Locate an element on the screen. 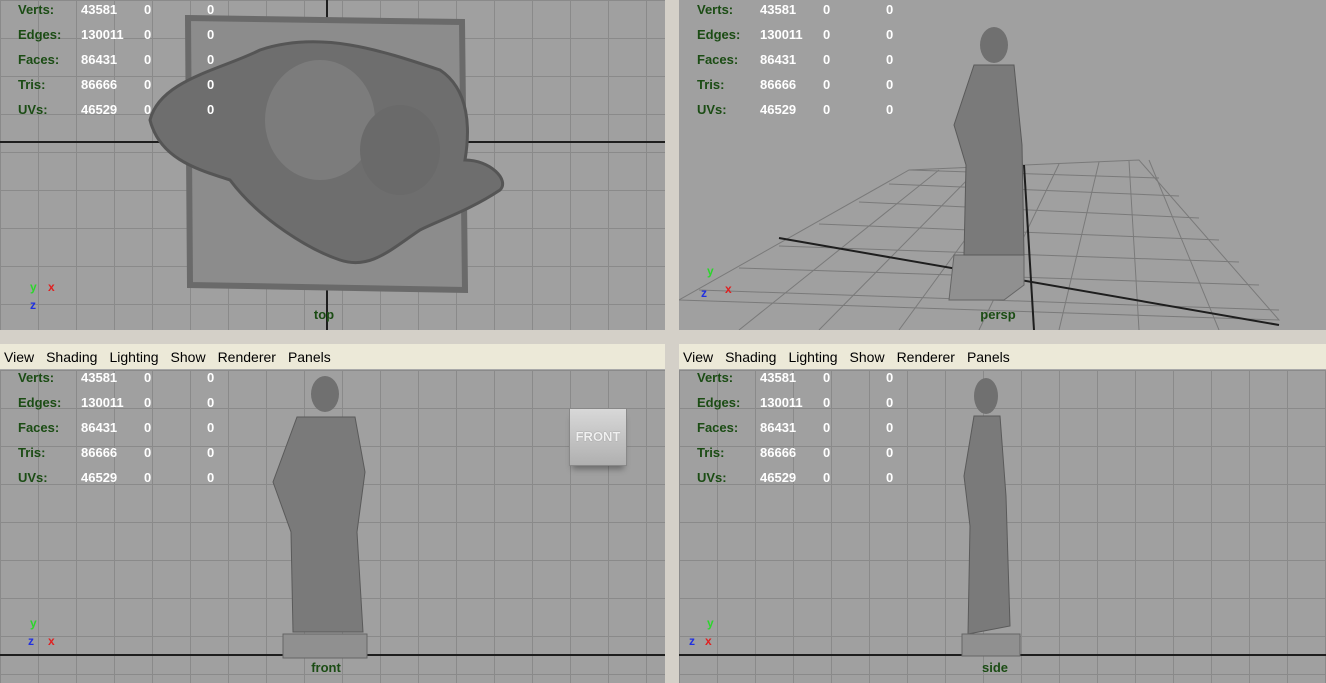 Image resolution: width=1326 pixels, height=683 pixels. view-cube-face-label: FRONT is located at coordinates (598, 436).